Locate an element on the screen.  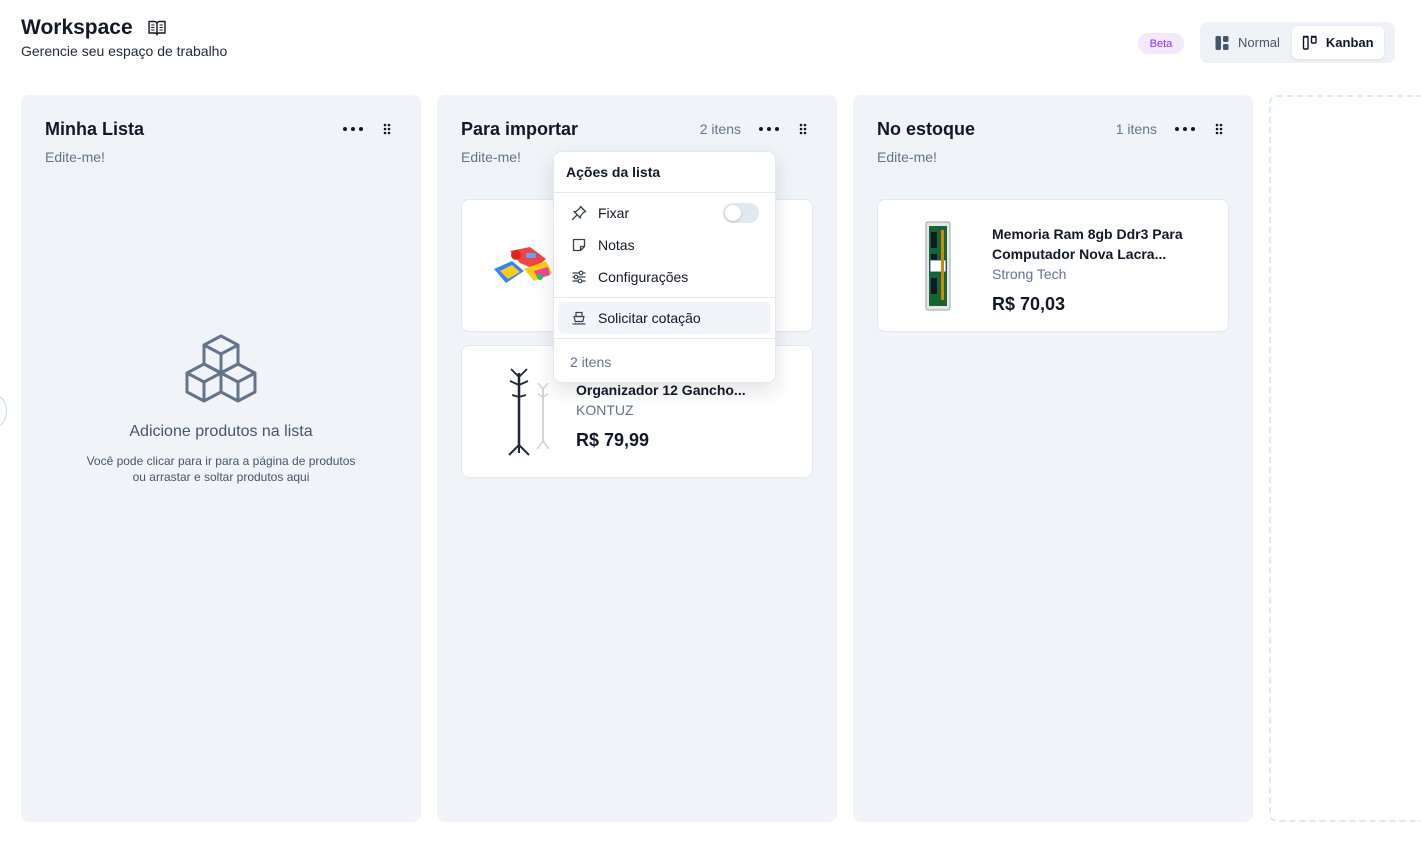
coat-rack-image is located at coordinates (527, 412).